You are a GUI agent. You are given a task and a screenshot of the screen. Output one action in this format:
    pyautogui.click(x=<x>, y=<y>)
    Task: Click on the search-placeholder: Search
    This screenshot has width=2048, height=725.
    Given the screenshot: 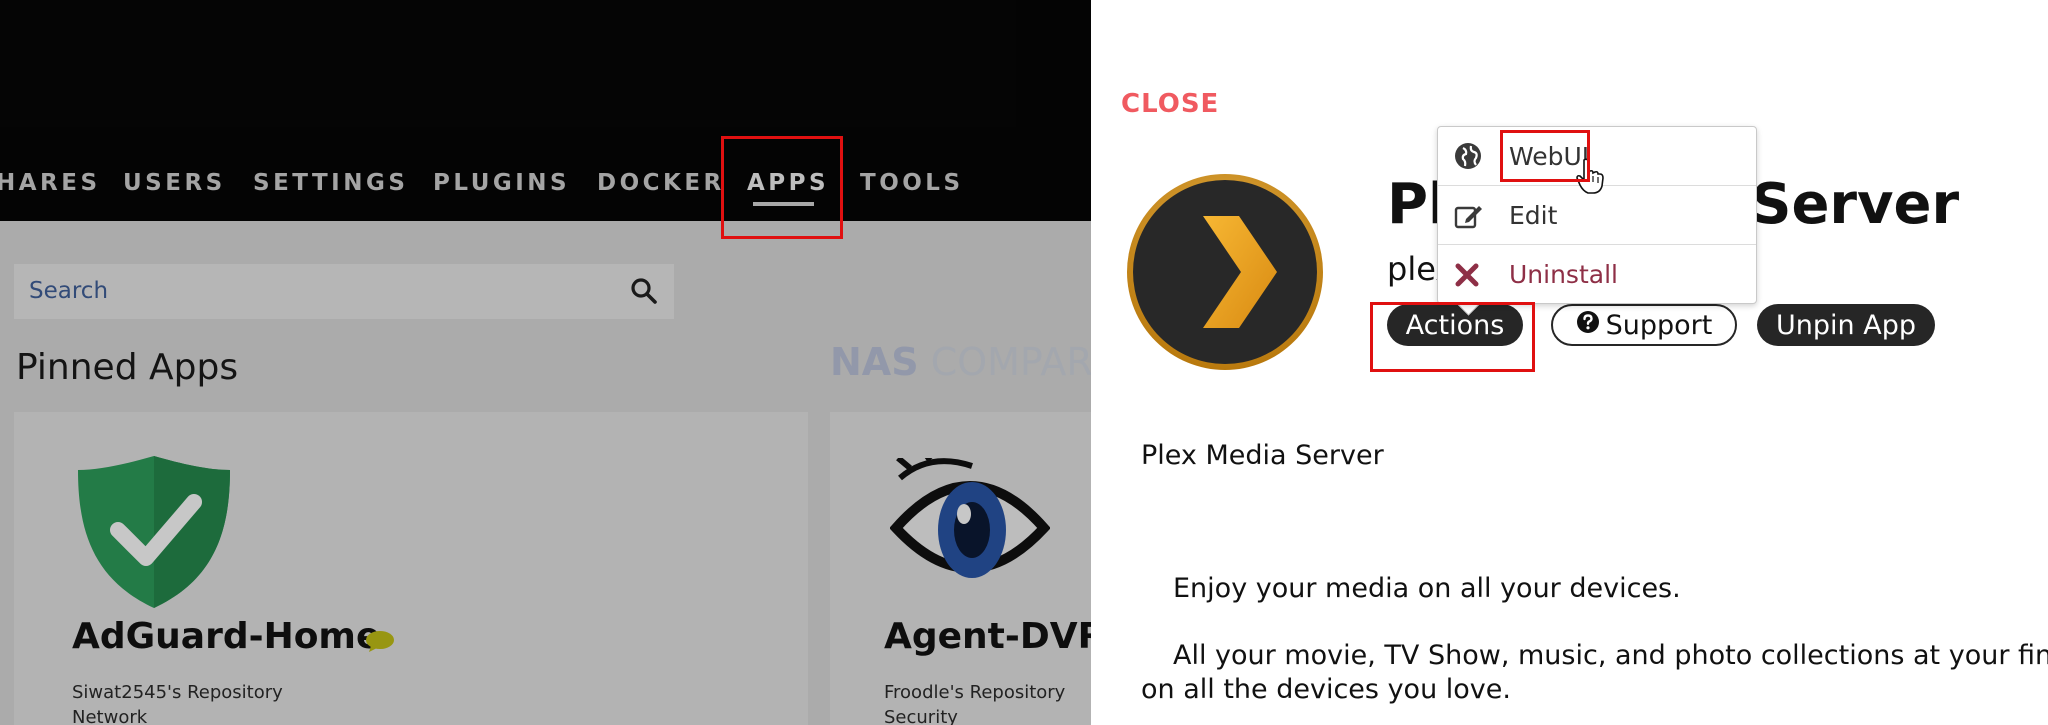 What is the action you would take?
    pyautogui.click(x=69, y=291)
    